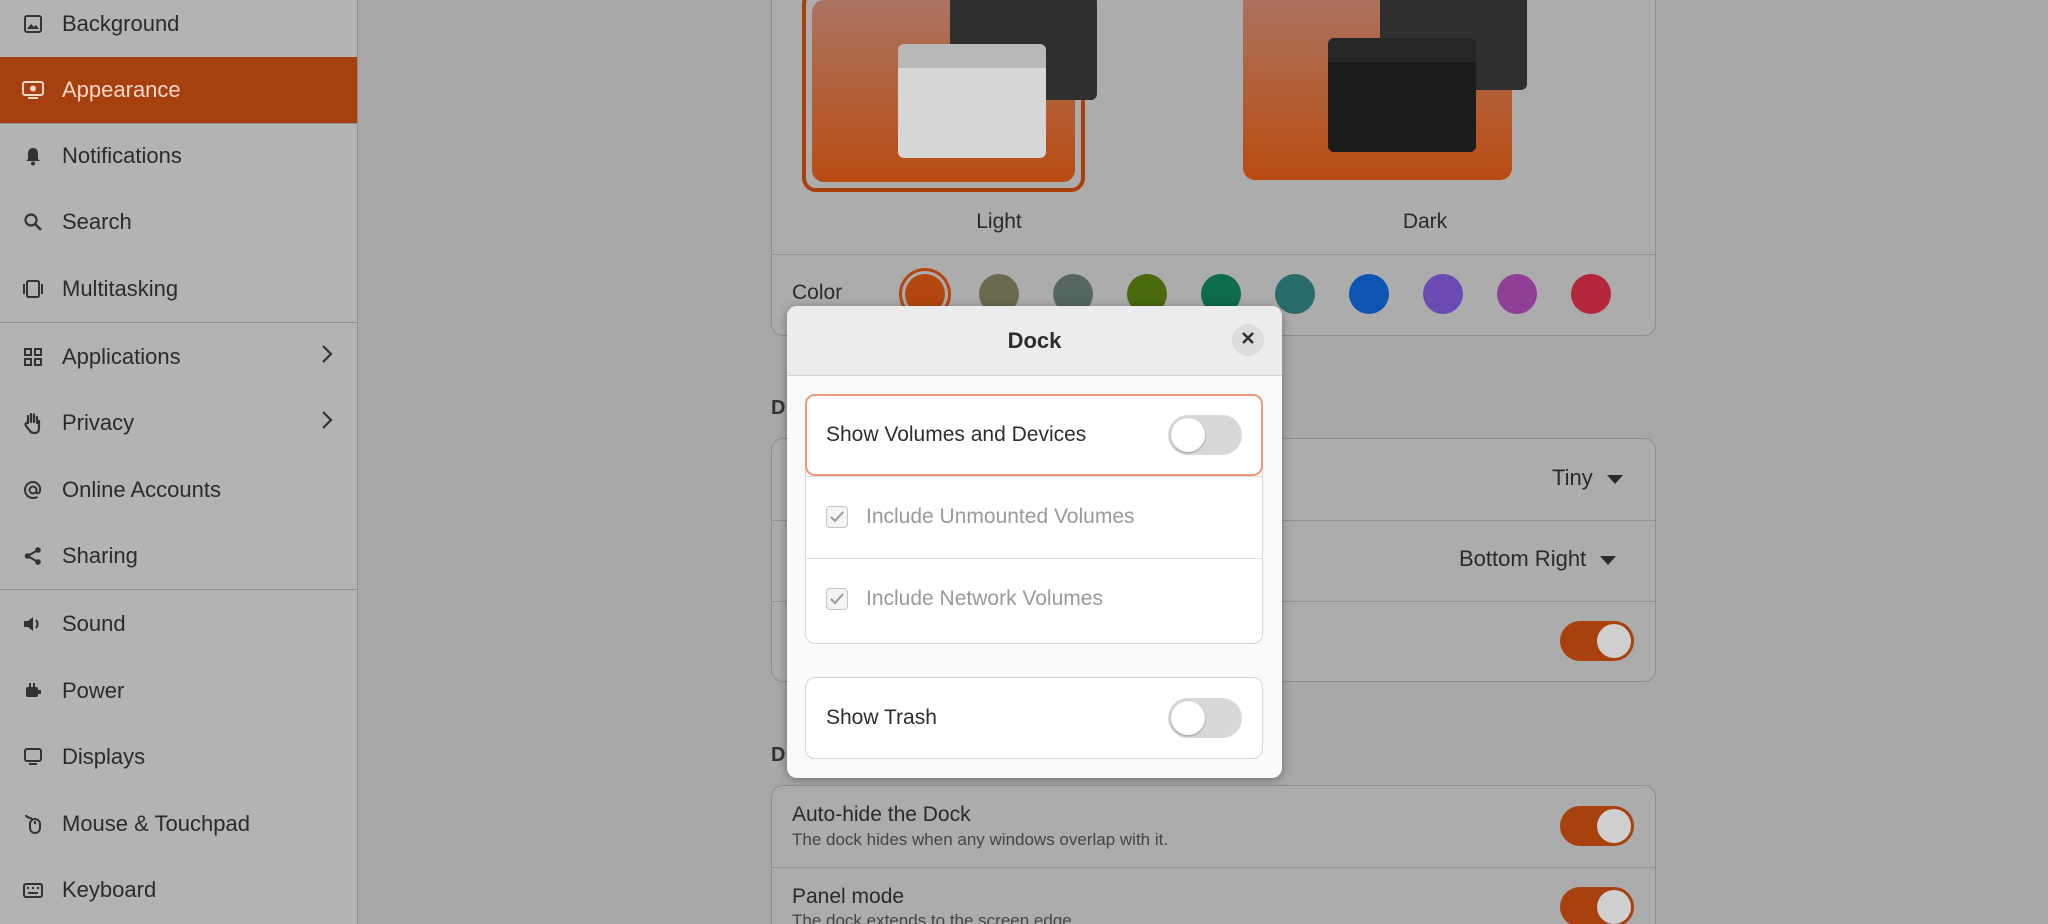 Image resolution: width=2048 pixels, height=924 pixels. I want to click on icon-position-dropdown: Bottom Right, so click(1538, 559).